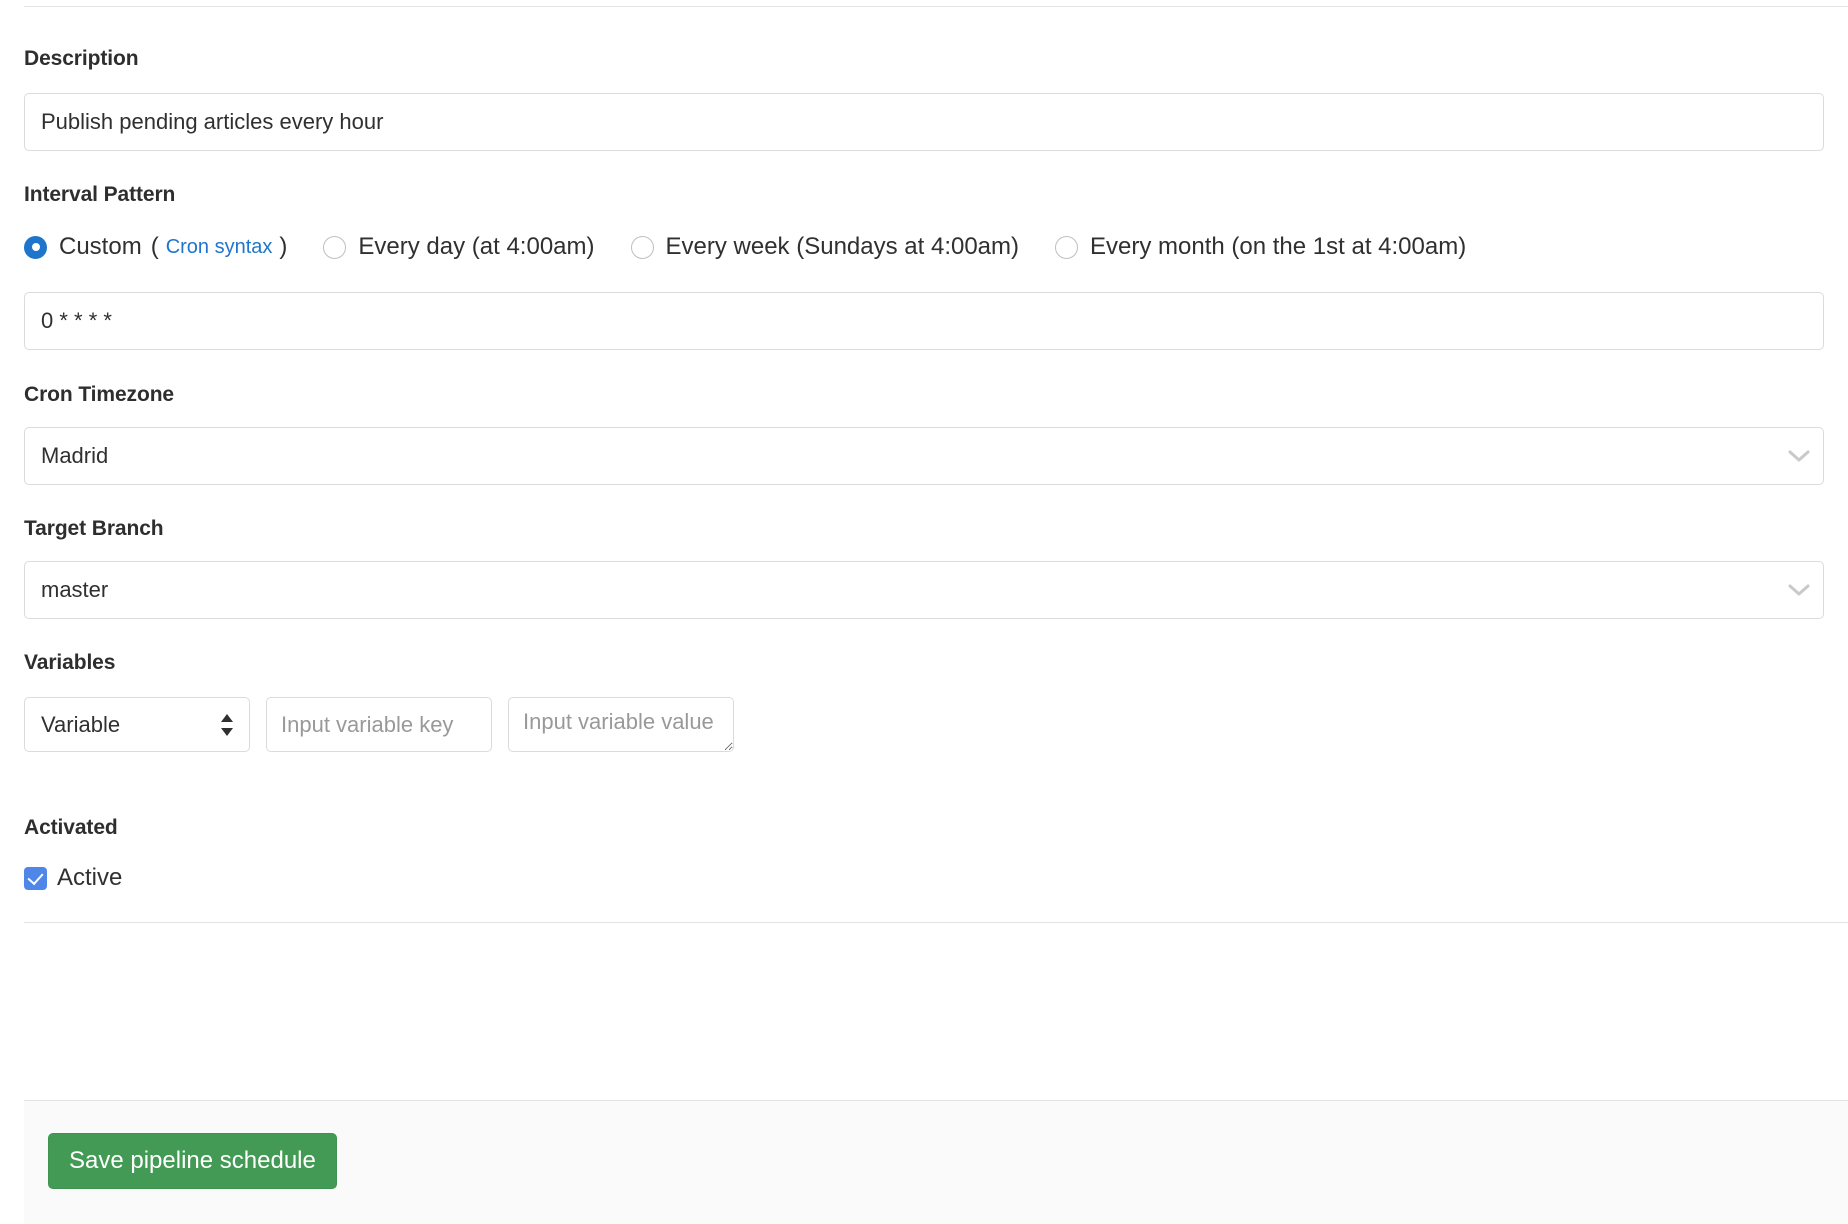 The width and height of the screenshot is (1848, 1224). I want to click on cron-paren-open: (, so click(154, 246).